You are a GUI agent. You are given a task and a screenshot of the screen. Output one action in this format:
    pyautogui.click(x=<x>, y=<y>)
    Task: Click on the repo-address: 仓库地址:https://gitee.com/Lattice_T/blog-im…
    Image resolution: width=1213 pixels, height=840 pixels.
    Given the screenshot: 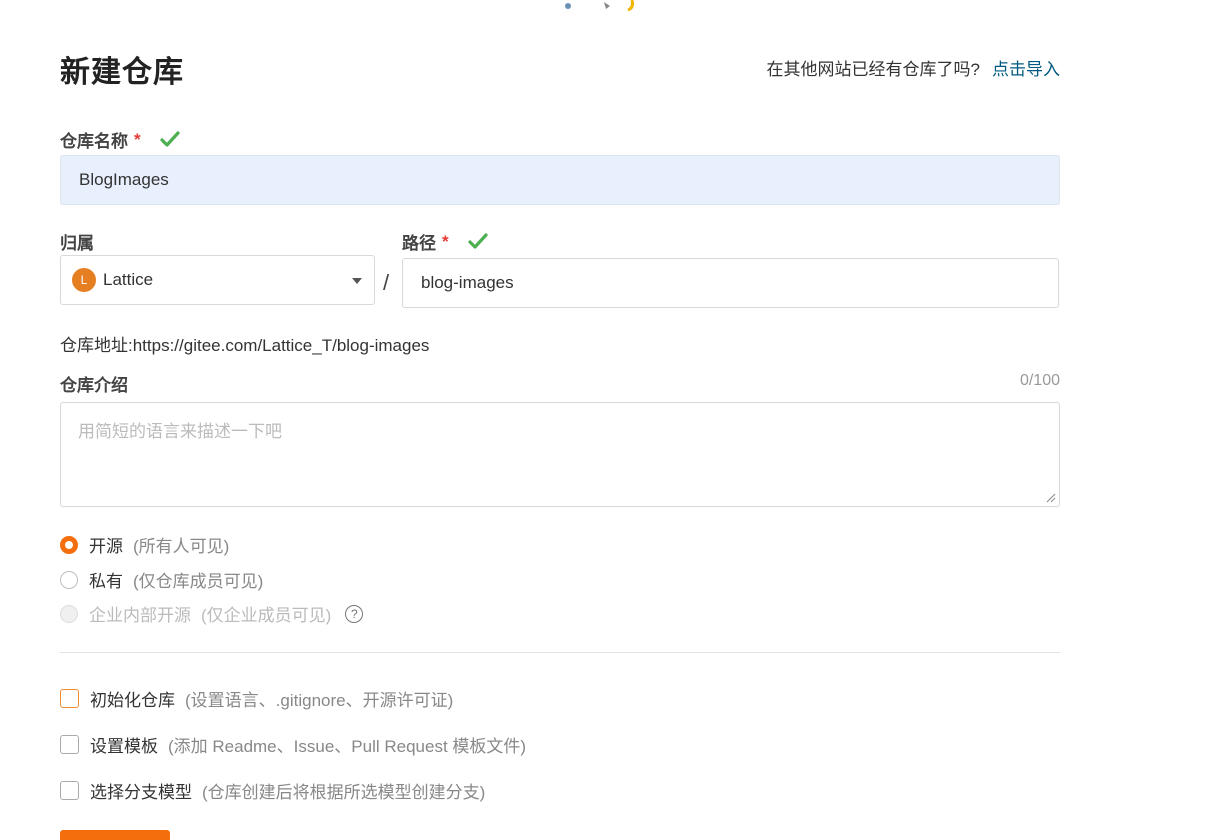 What is the action you would take?
    pyautogui.click(x=245, y=345)
    